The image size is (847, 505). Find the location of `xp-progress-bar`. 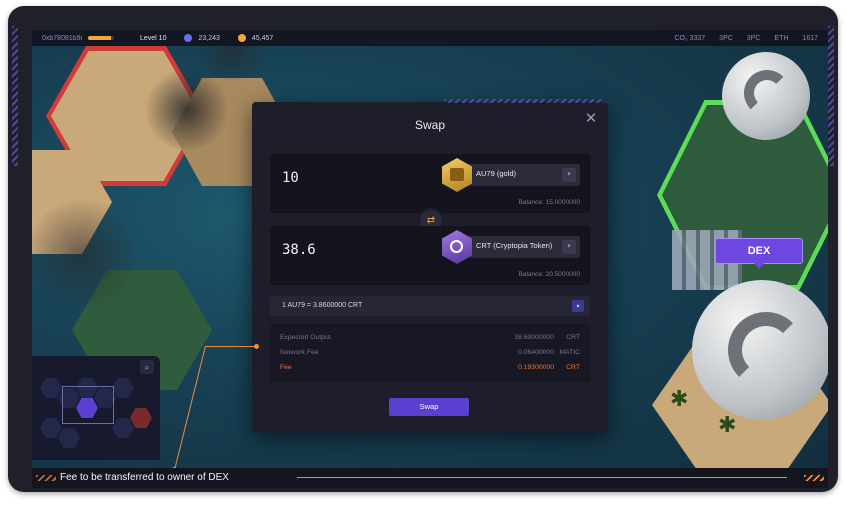

xp-progress-bar is located at coordinates (101, 38).